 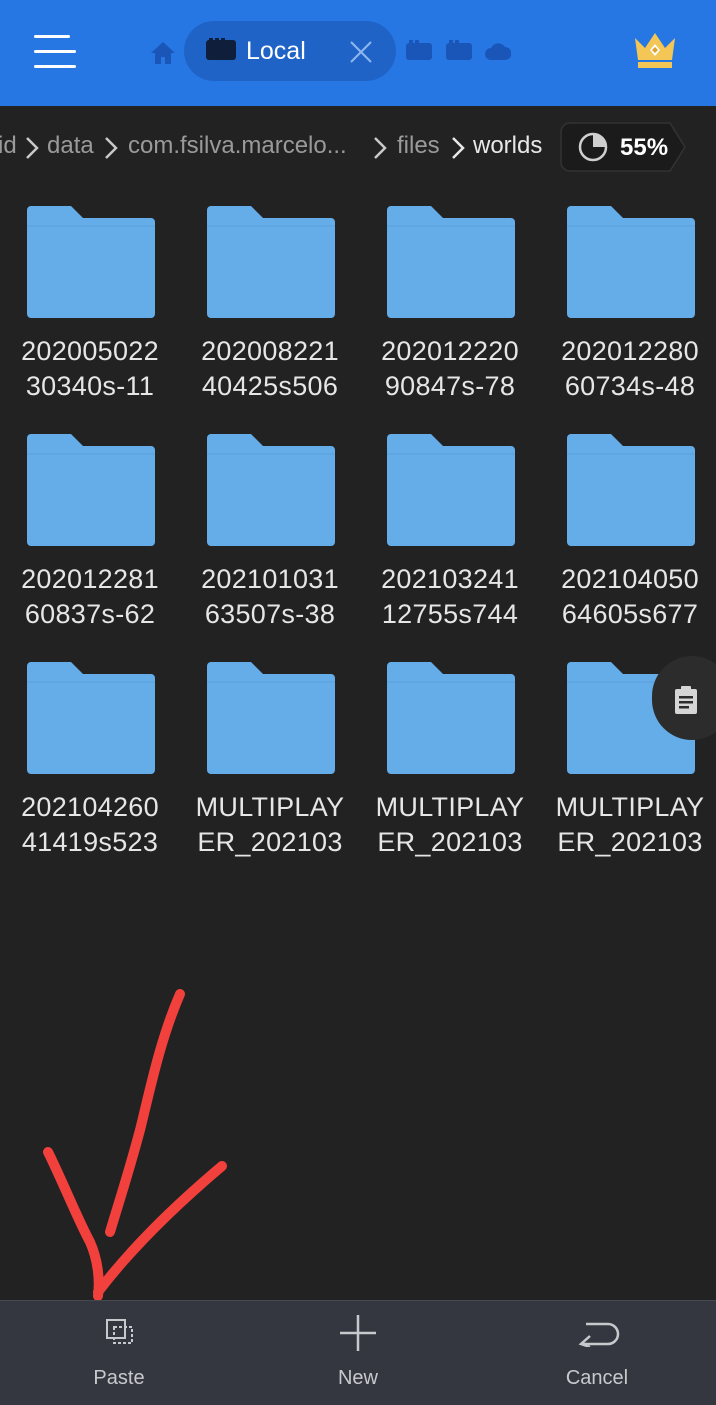 I want to click on folder-name-line: 202104050, so click(x=630, y=579).